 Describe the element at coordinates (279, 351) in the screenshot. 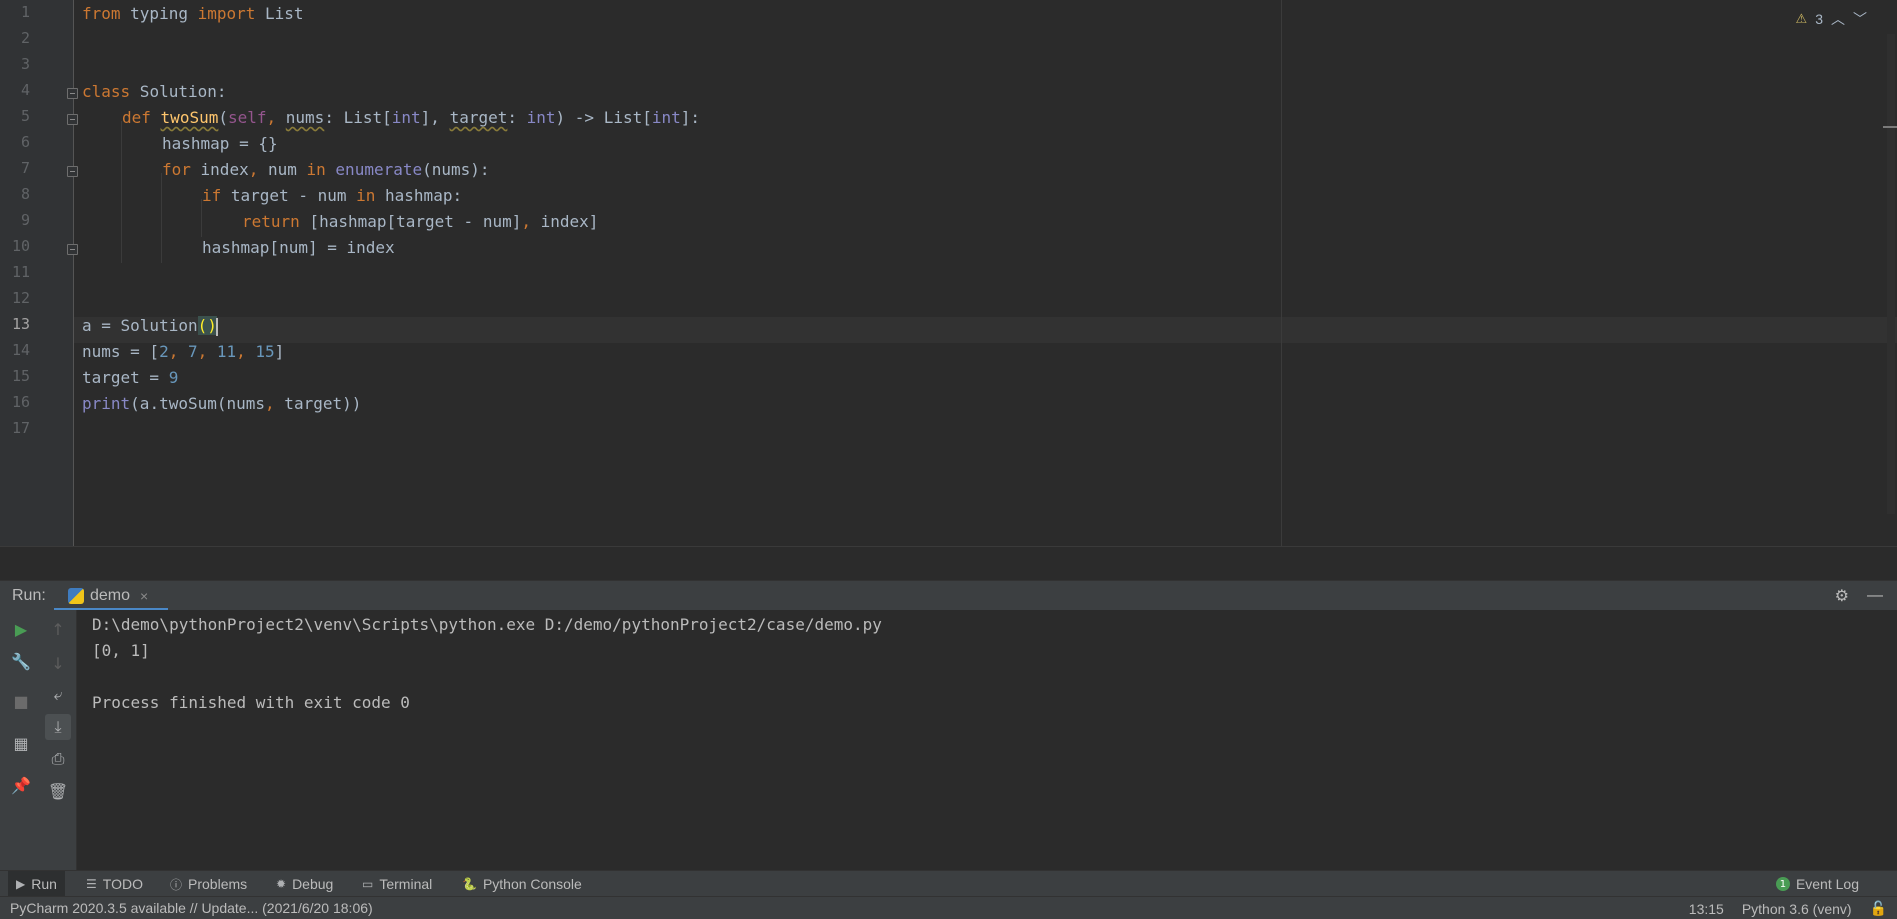

I see `bracket: ]` at that location.